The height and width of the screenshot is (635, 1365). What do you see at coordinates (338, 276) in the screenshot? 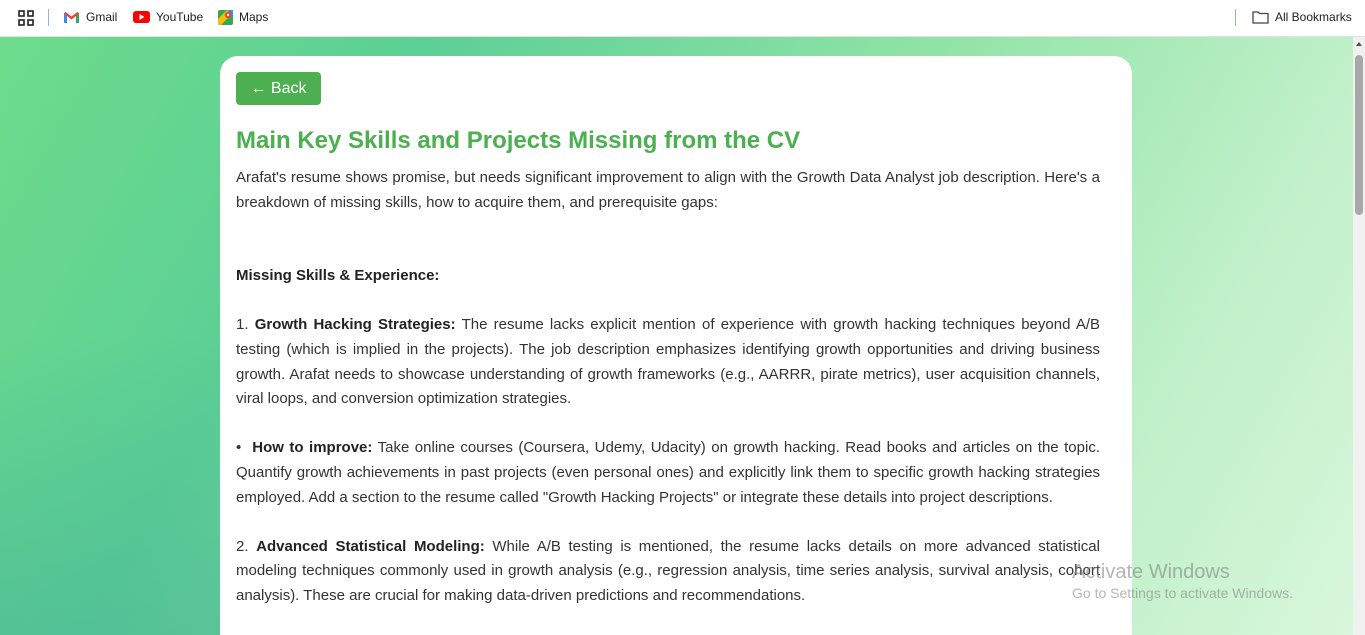
I see `section-heading-text: Missing Skills & Experience:` at bounding box center [338, 276].